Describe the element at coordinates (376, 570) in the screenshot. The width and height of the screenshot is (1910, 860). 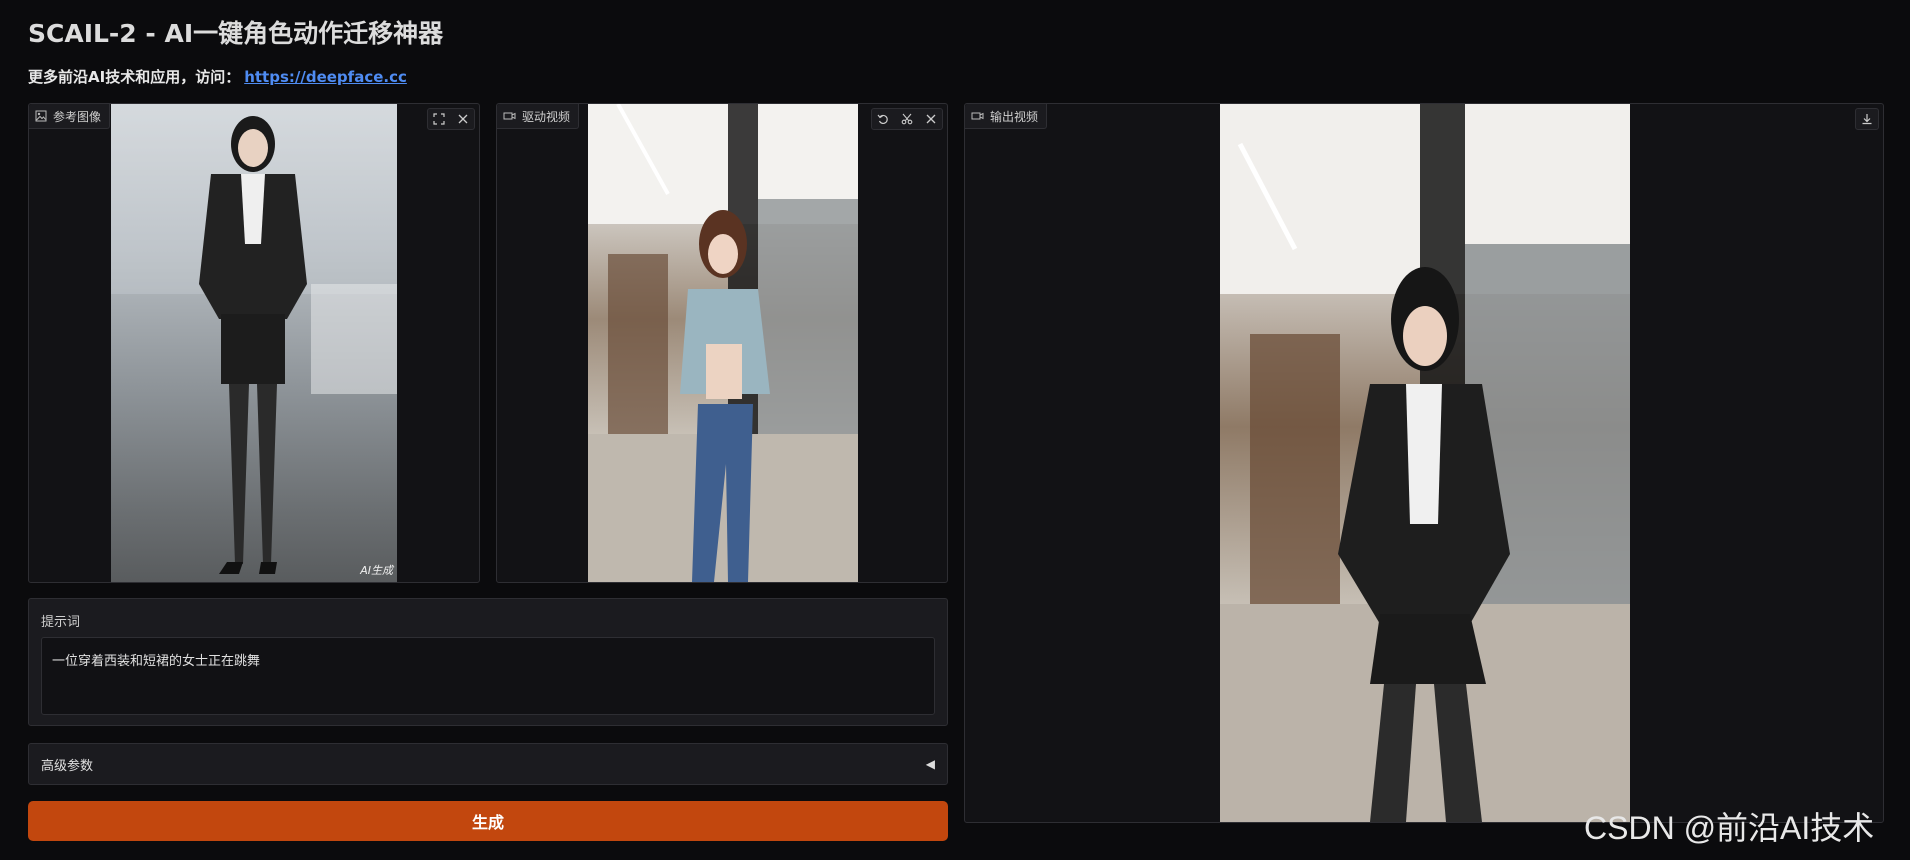
I see `ai-generated-mark: AI生成` at that location.